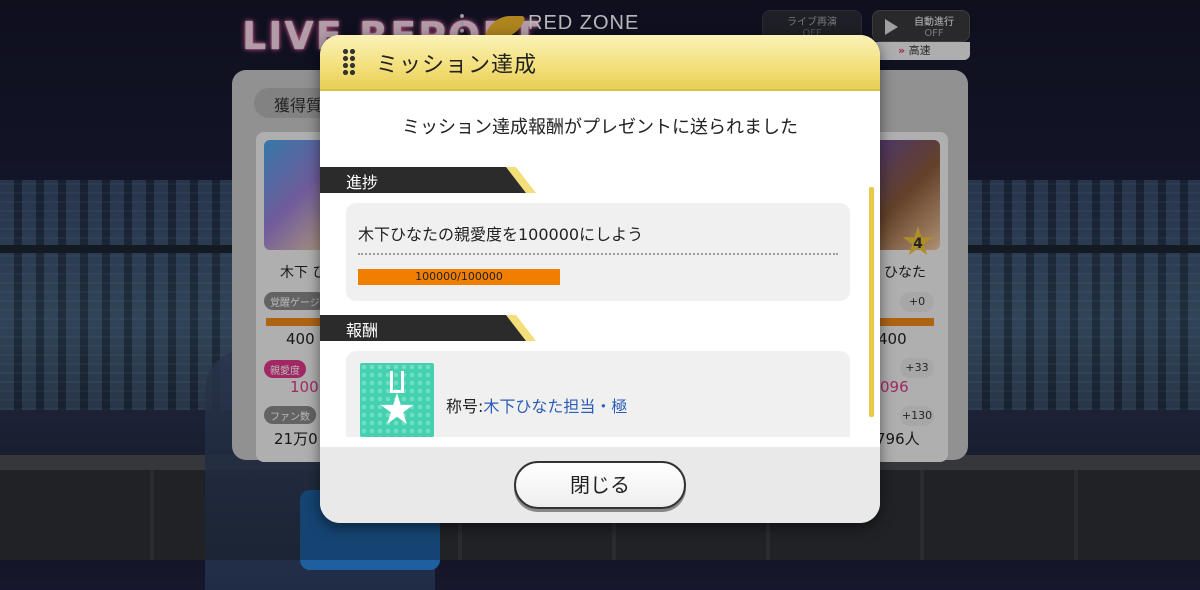 Image resolution: width=1200 pixels, height=590 pixels. I want to click on progress-heading: 進捗, so click(427, 180).